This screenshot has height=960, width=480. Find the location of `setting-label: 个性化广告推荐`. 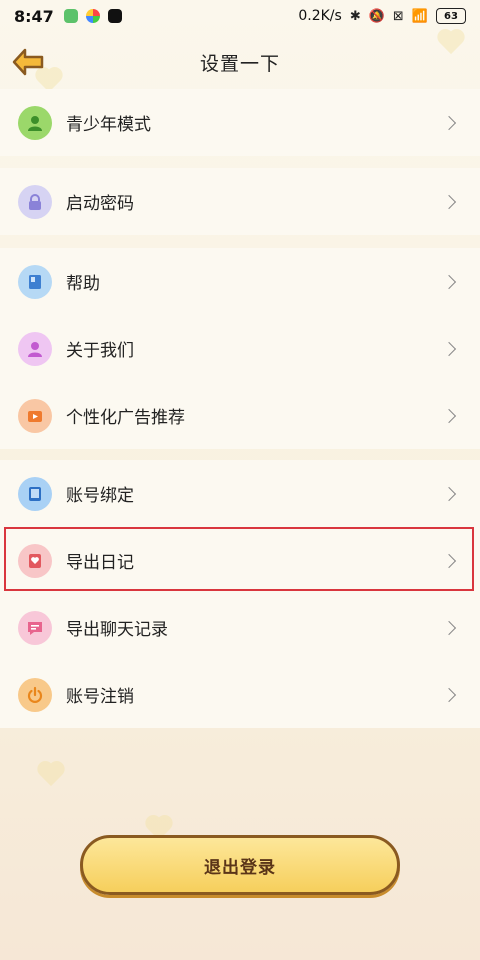

setting-label: 个性化广告推荐 is located at coordinates (125, 418).